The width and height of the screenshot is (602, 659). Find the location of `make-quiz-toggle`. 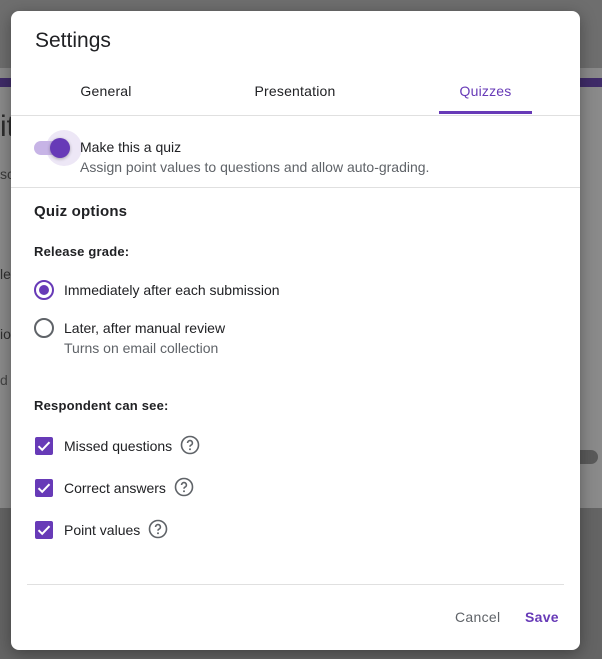

make-quiz-toggle is located at coordinates (58, 148).